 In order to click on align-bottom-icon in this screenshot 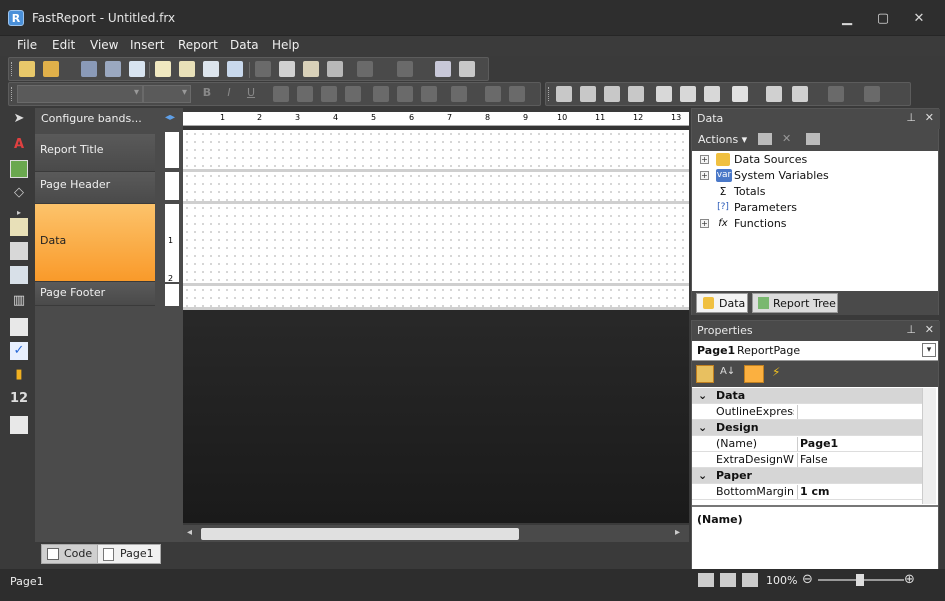, I will do `click(429, 94)`.